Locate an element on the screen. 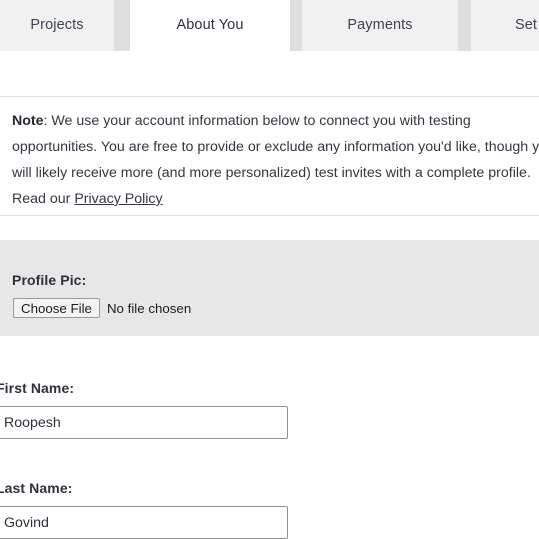  first-name-label: First Name: is located at coordinates (37, 388).